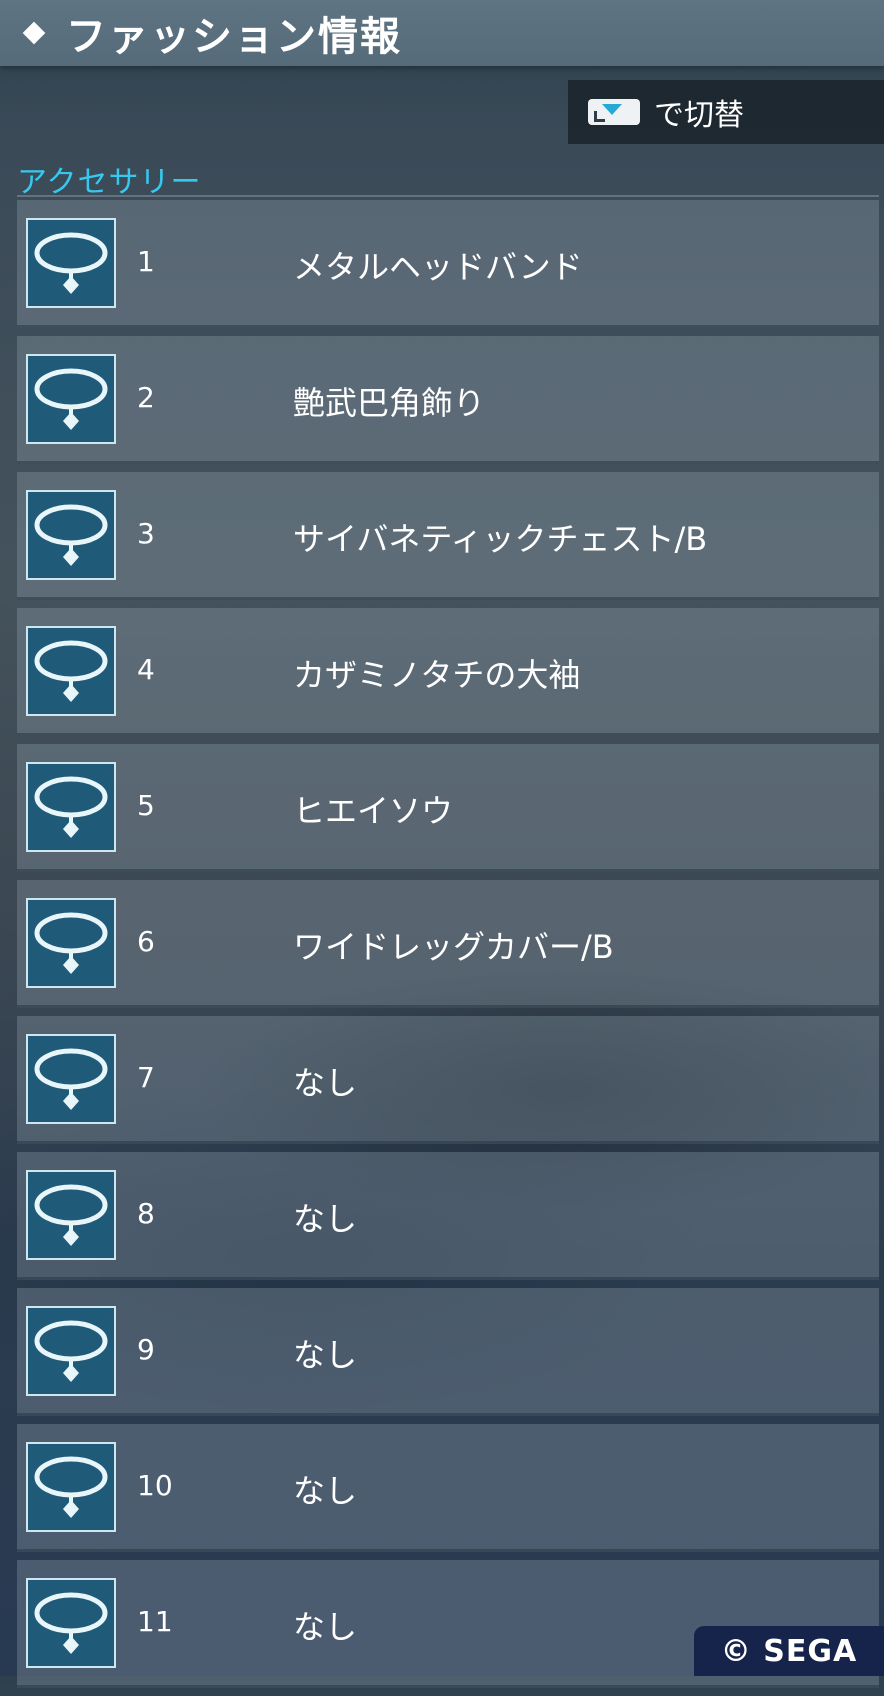 The width and height of the screenshot is (884, 1696). I want to click on item-number: 7, so click(146, 1077).